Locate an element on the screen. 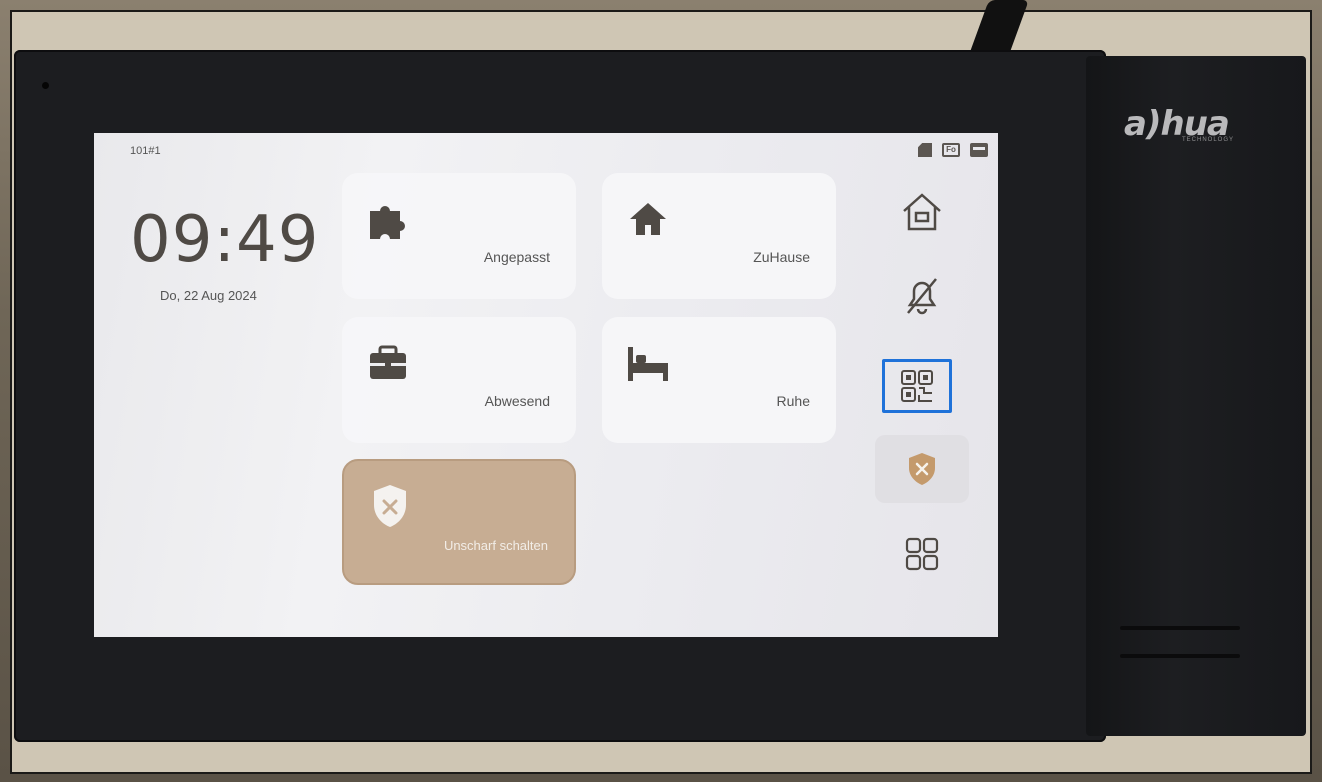 This screenshot has width=1322, height=782. camera-lens is located at coordinates (45, 85).